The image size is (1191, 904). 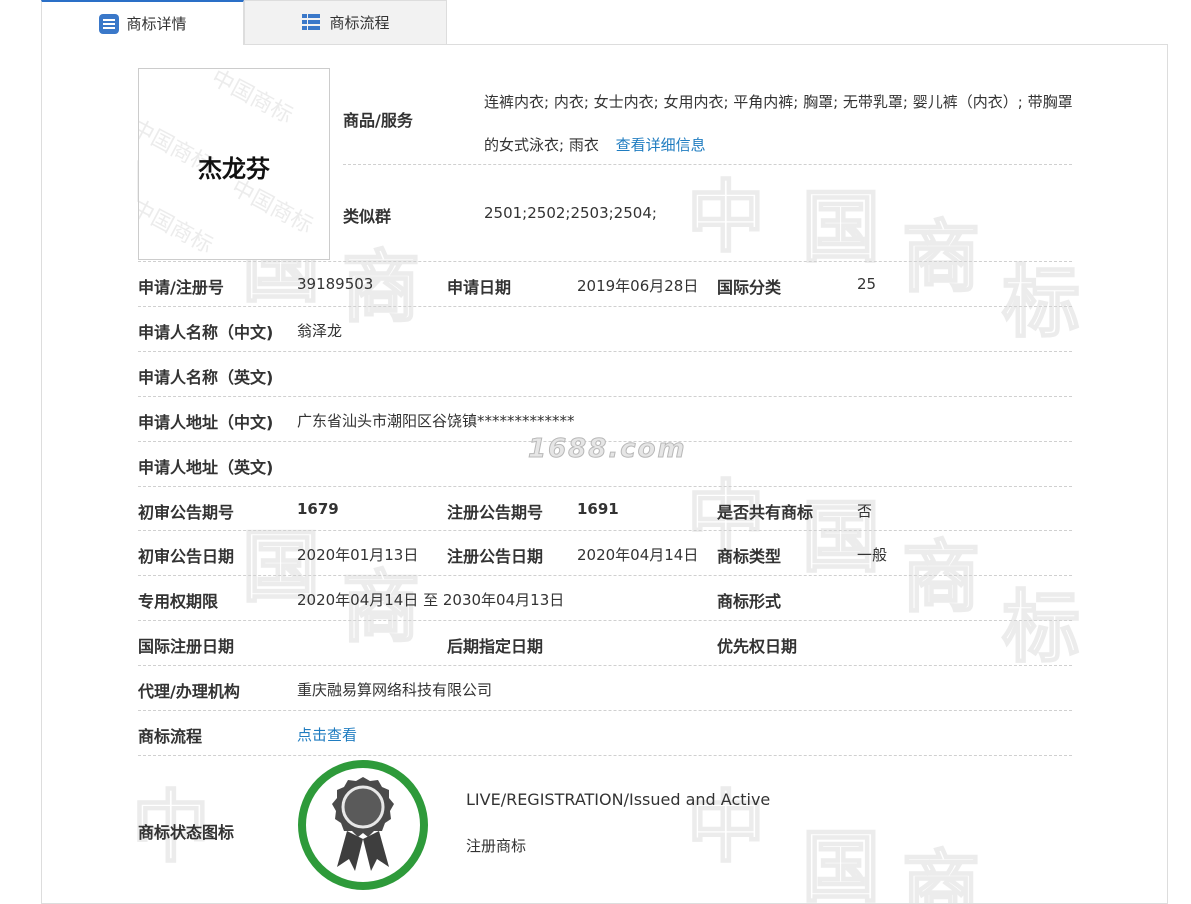 What do you see at coordinates (186, 556) in the screenshot?
I see `prelim-date-label: 初审公告日期` at bounding box center [186, 556].